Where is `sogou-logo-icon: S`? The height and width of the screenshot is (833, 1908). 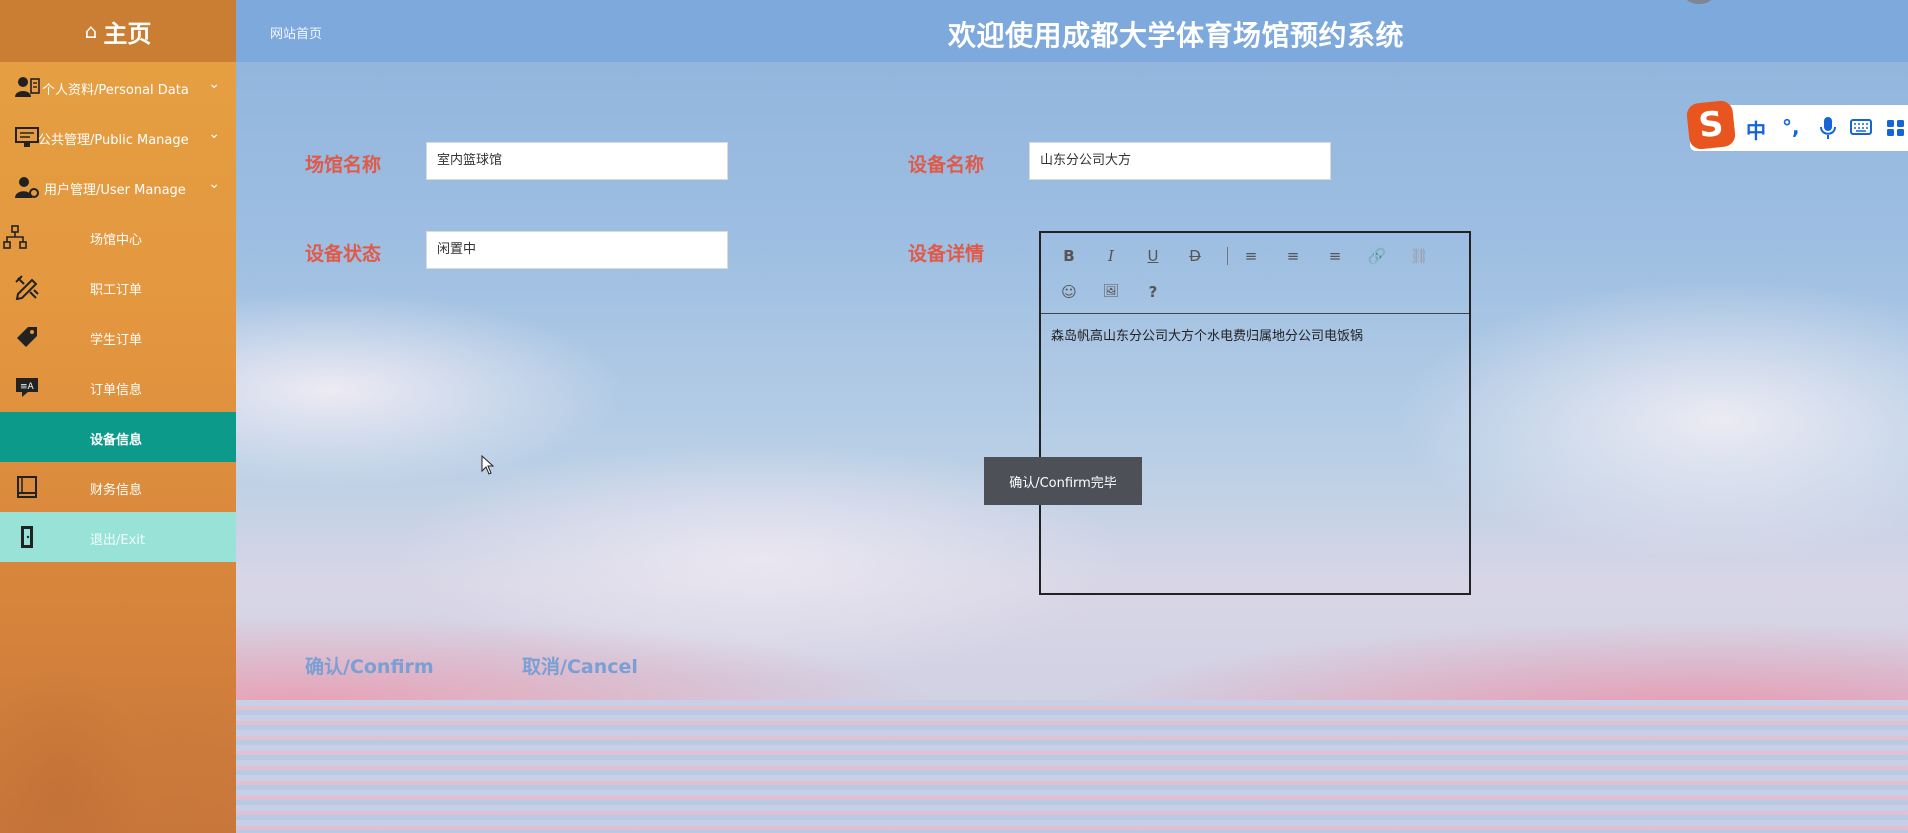
sogou-logo-icon: S is located at coordinates (1711, 125).